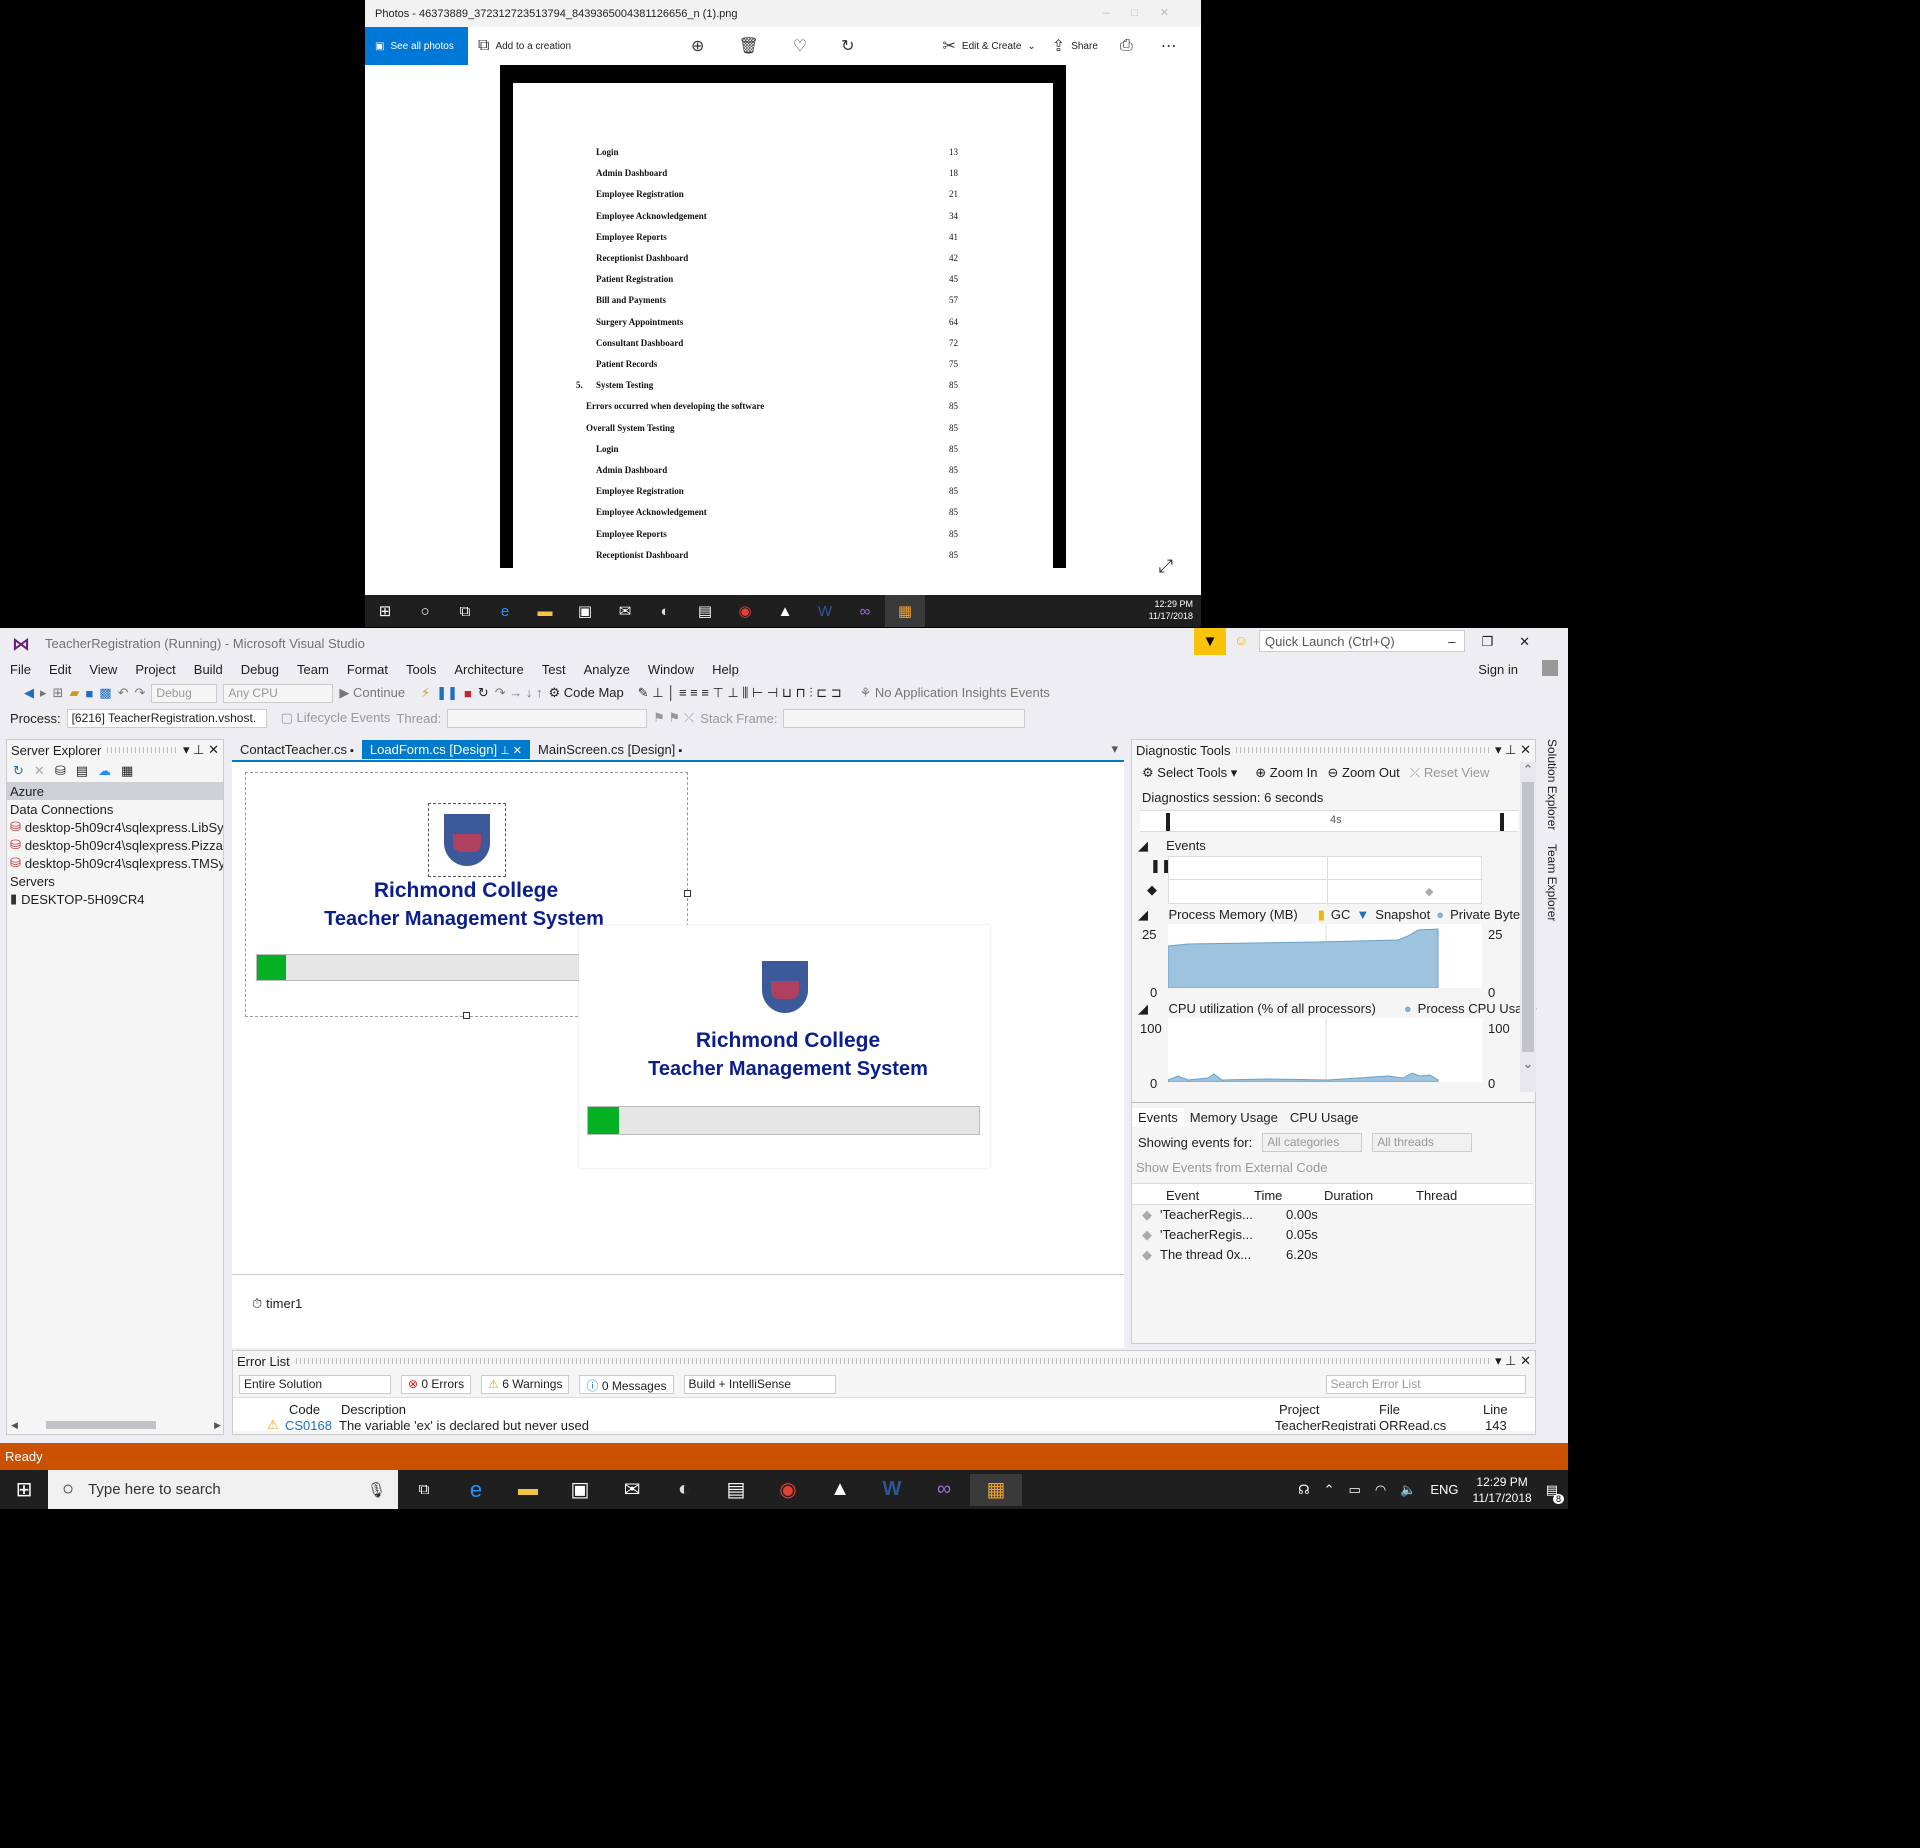  Describe the element at coordinates (39, 771) in the screenshot. I see `stop-refresh-icon: ✕` at that location.